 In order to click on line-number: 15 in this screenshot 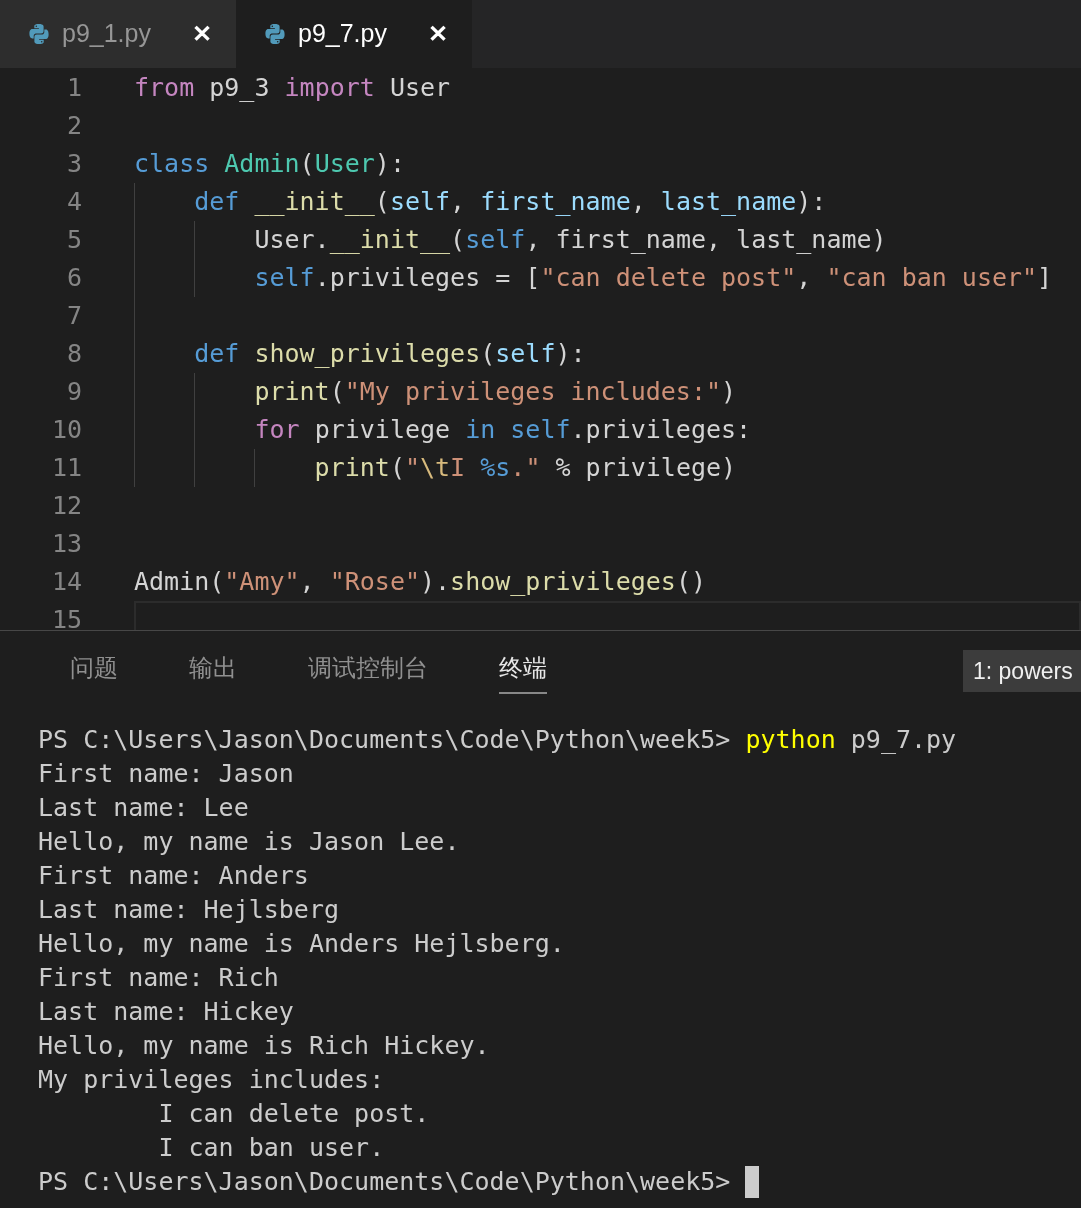, I will do `click(66, 617)`.